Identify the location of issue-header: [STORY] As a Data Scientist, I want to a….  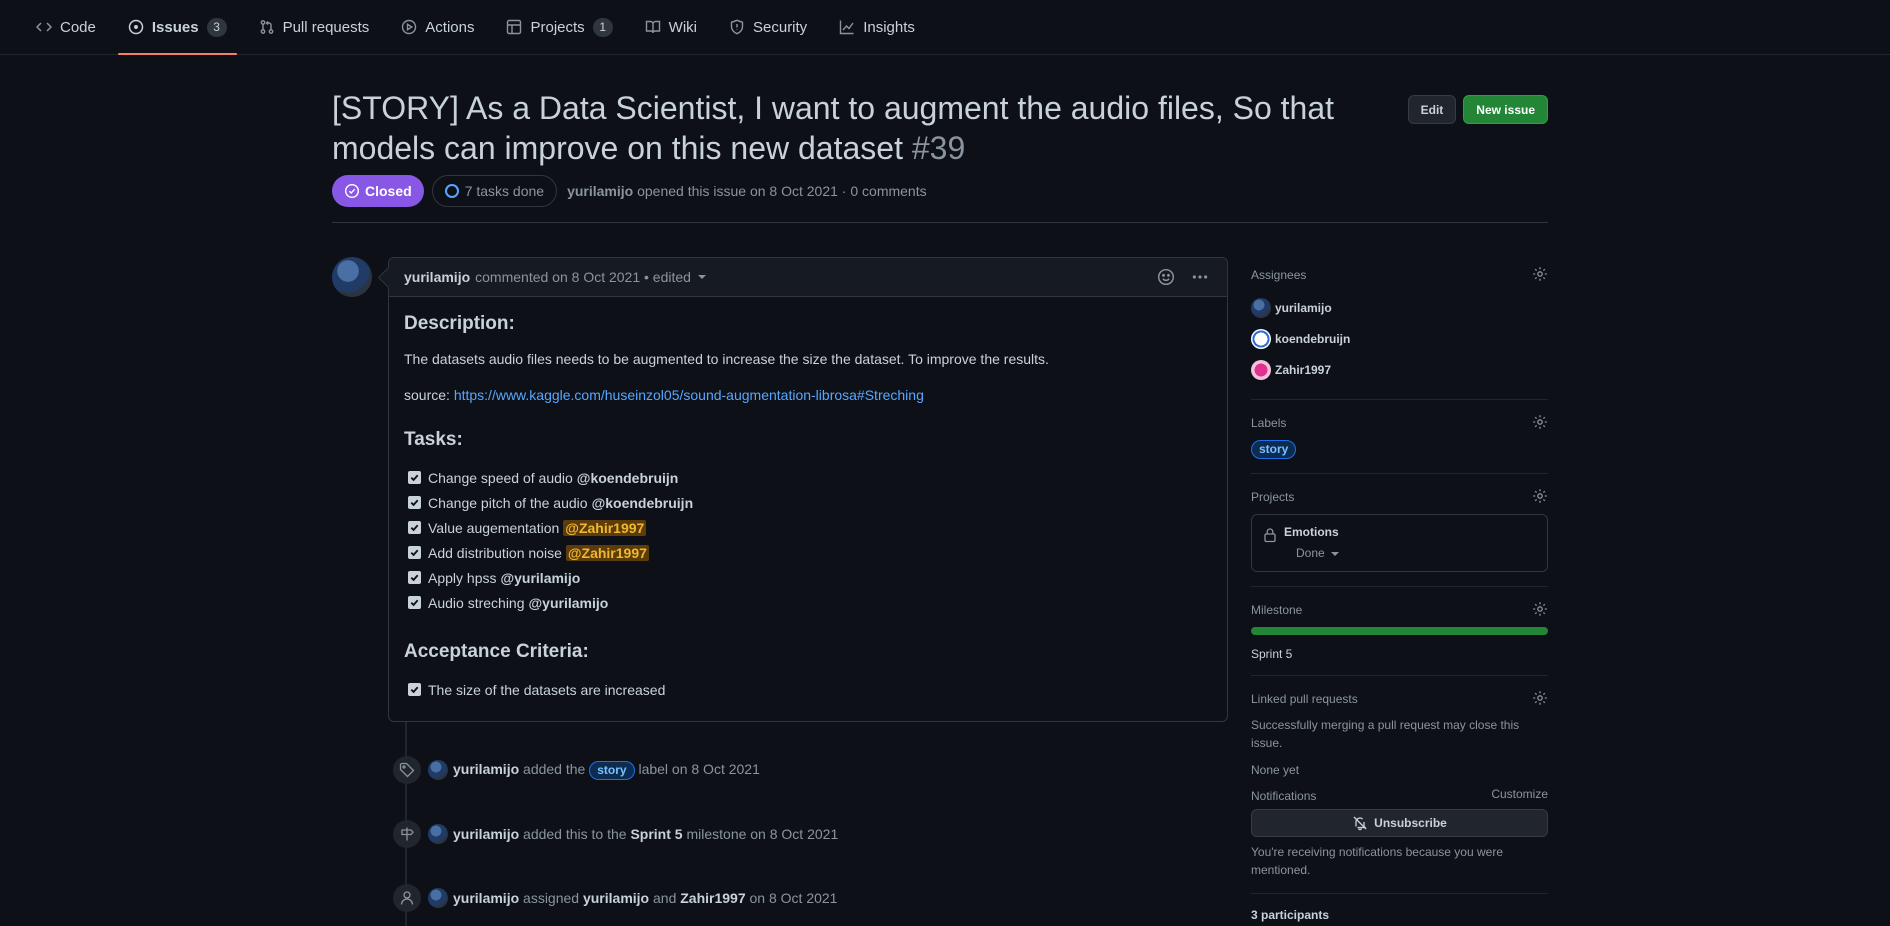
(940, 128).